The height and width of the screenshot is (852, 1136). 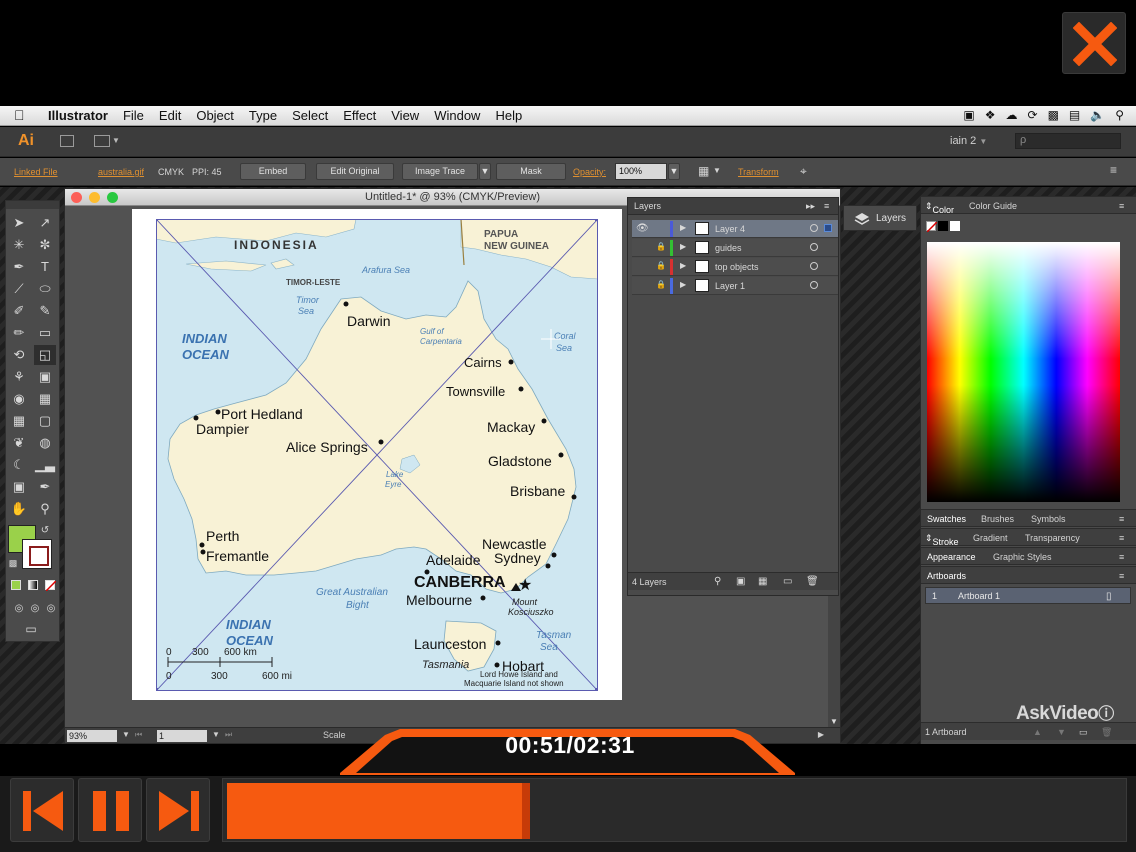 I want to click on make-clipping-mask-icon: ▣, so click(x=740, y=581).